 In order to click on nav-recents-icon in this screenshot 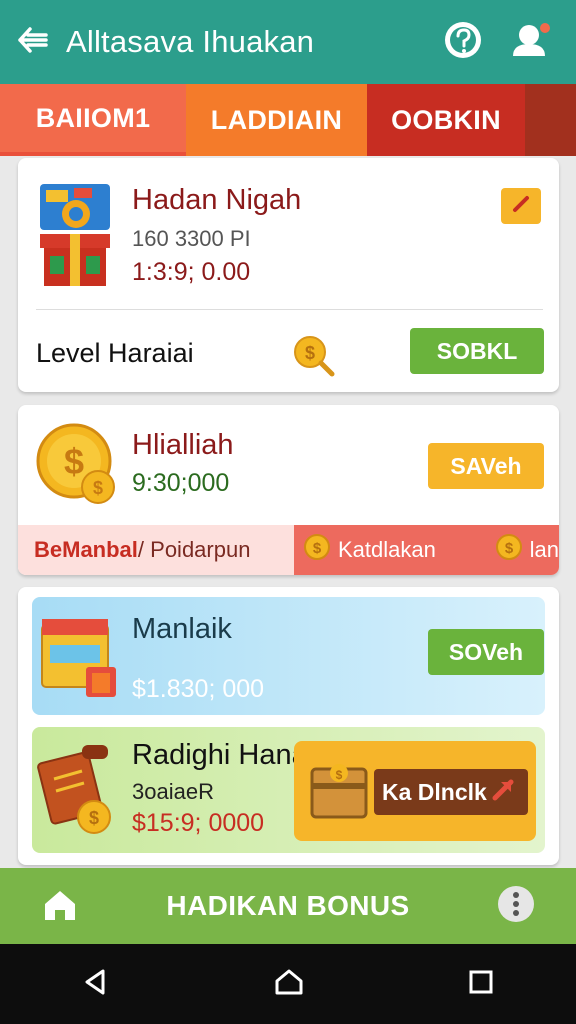, I will do `click(481, 984)`.